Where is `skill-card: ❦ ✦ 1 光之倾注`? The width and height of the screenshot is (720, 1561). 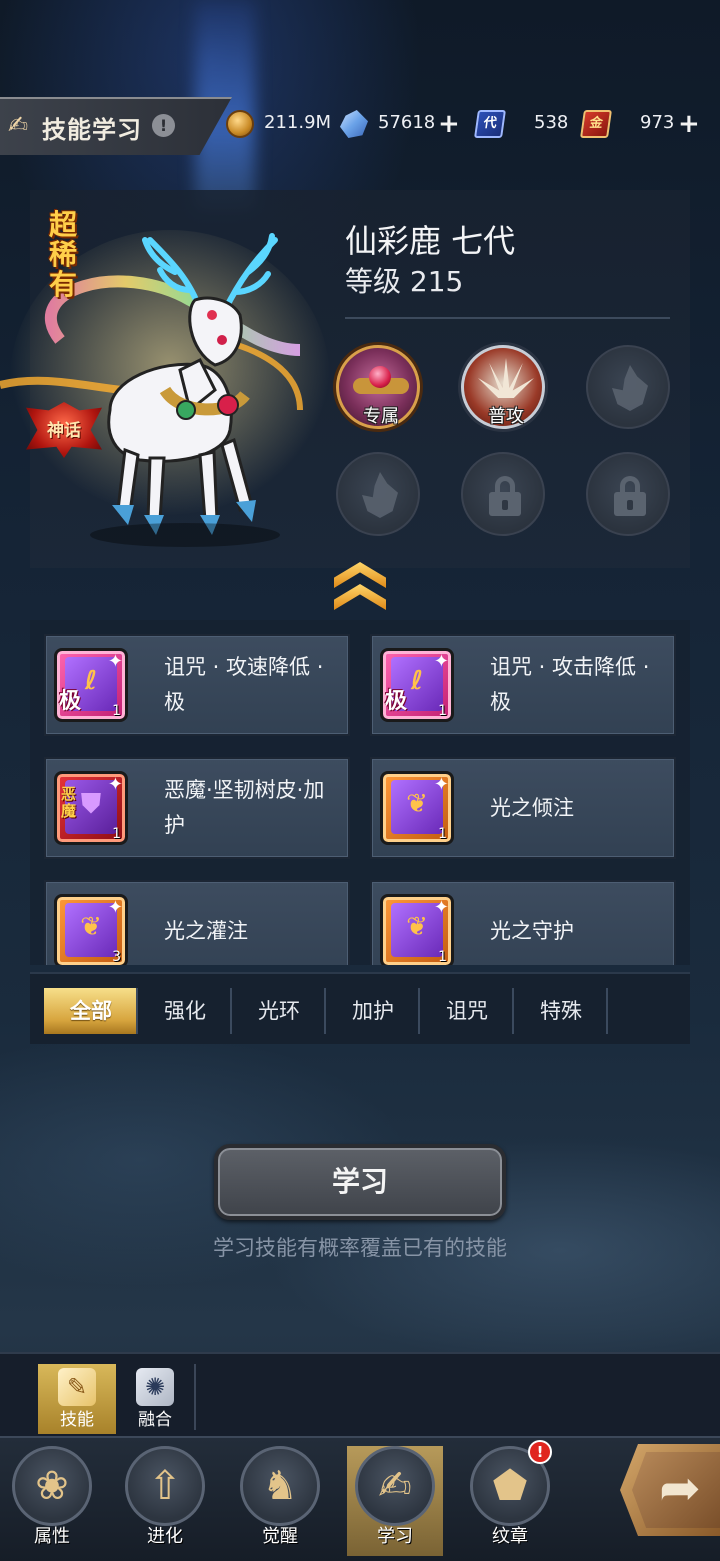
skill-card: ❦ ✦ 1 光之倾注 is located at coordinates (523, 808).